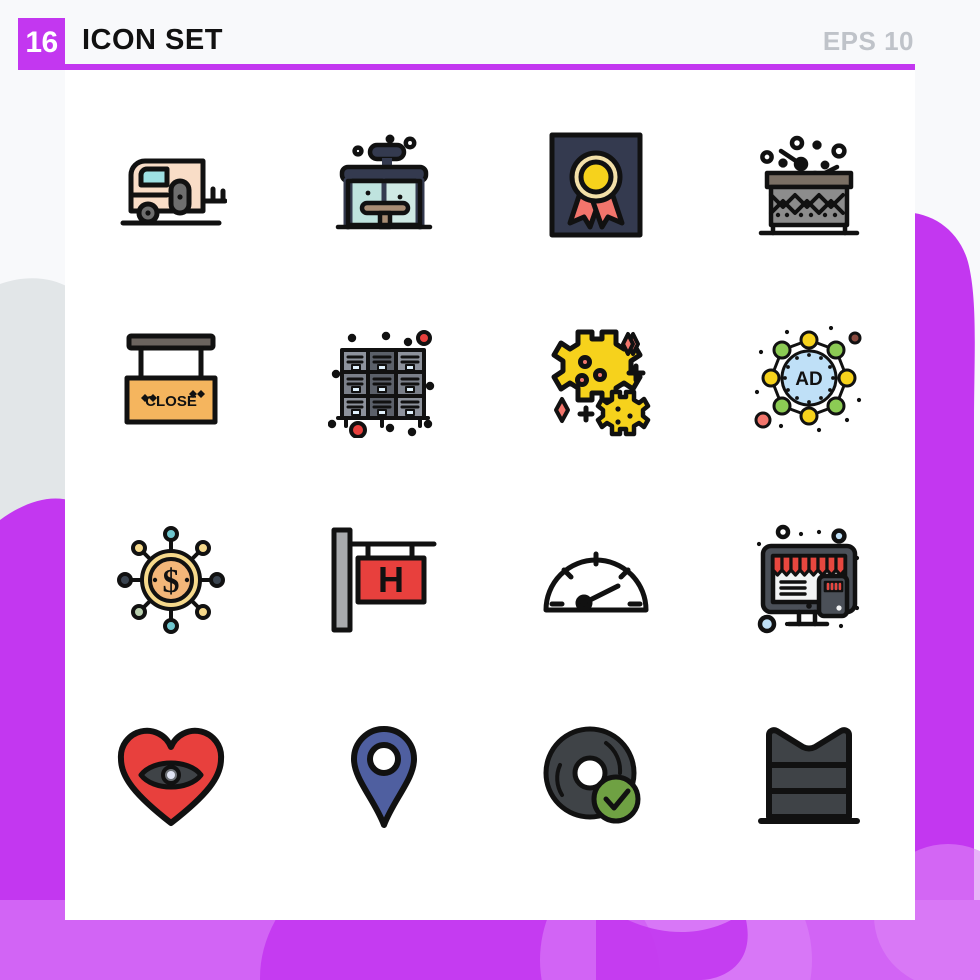 This screenshot has height=980, width=980. I want to click on ad-network-icon: AD, so click(808, 379).